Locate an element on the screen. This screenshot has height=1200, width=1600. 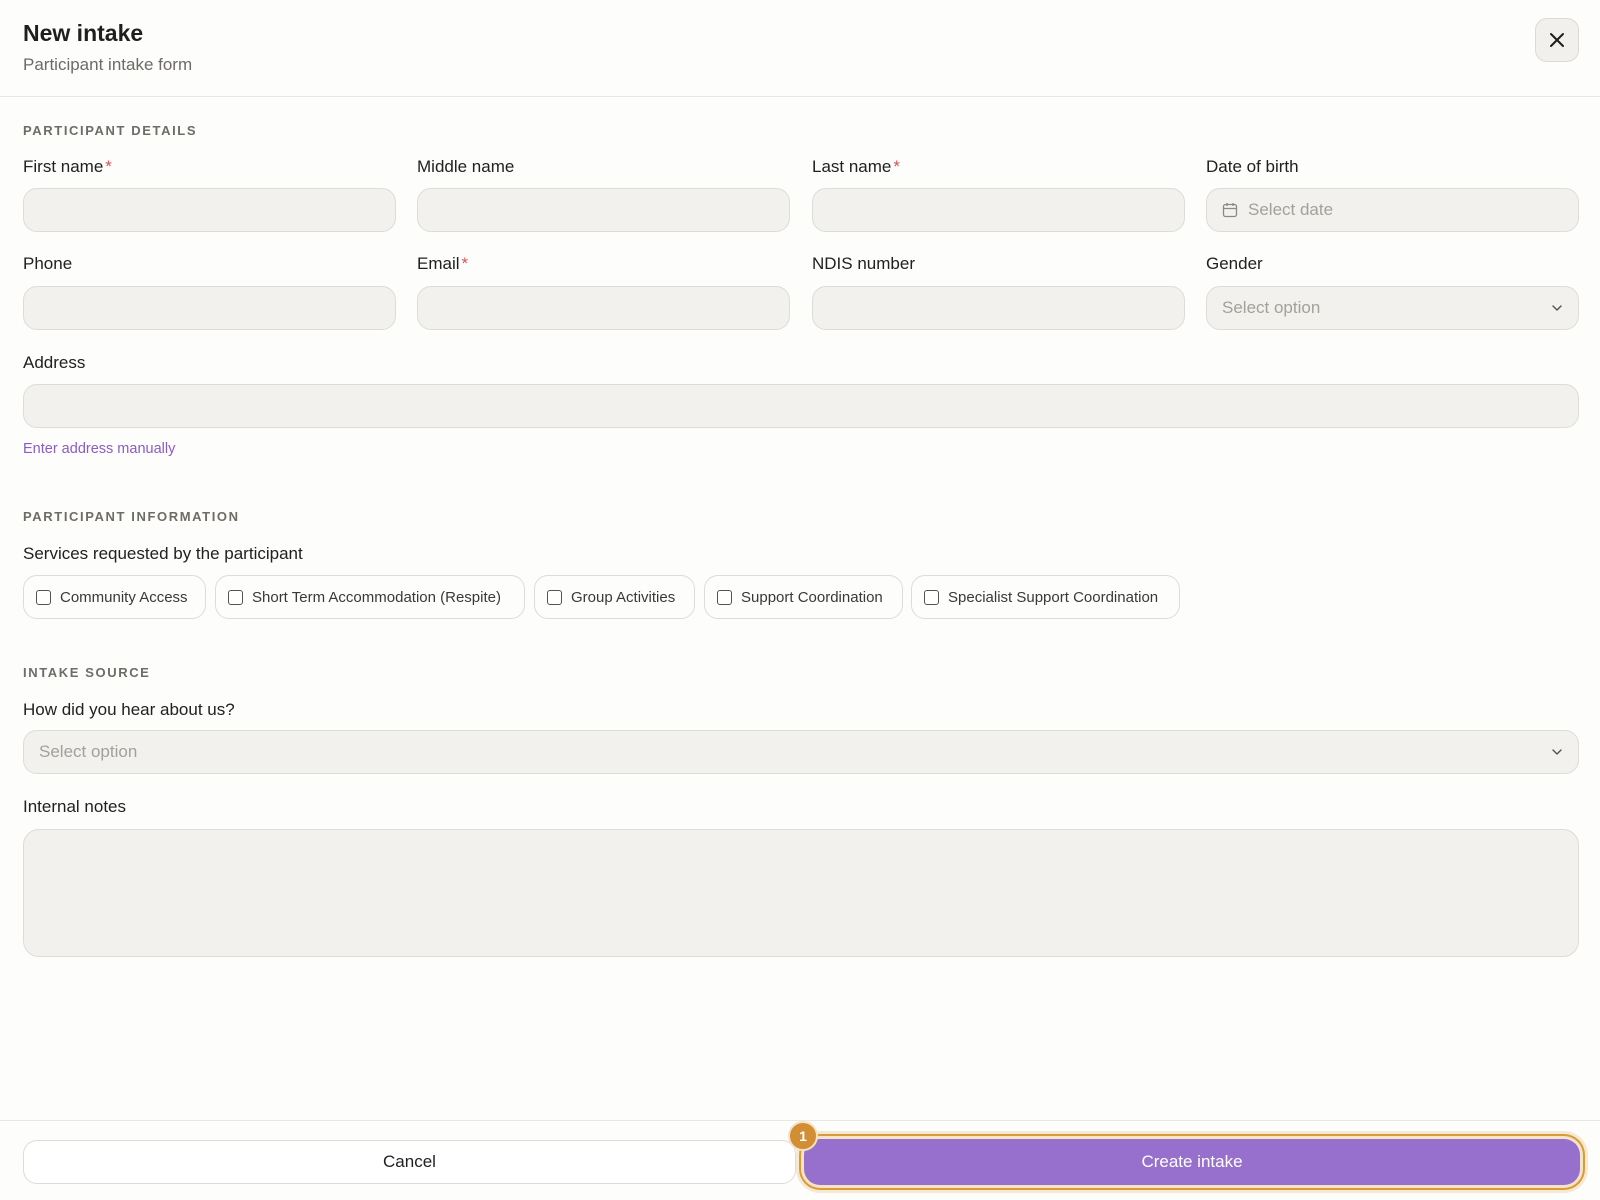
create-intake-button: Create intake is located at coordinates (1192, 1162).